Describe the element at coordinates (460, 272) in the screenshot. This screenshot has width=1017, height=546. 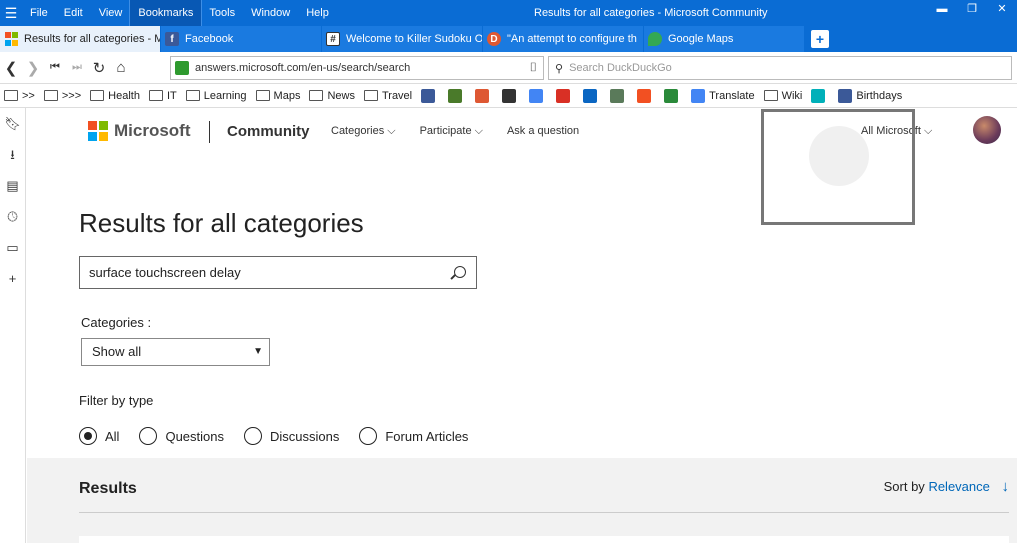
I see `search-icon` at that location.